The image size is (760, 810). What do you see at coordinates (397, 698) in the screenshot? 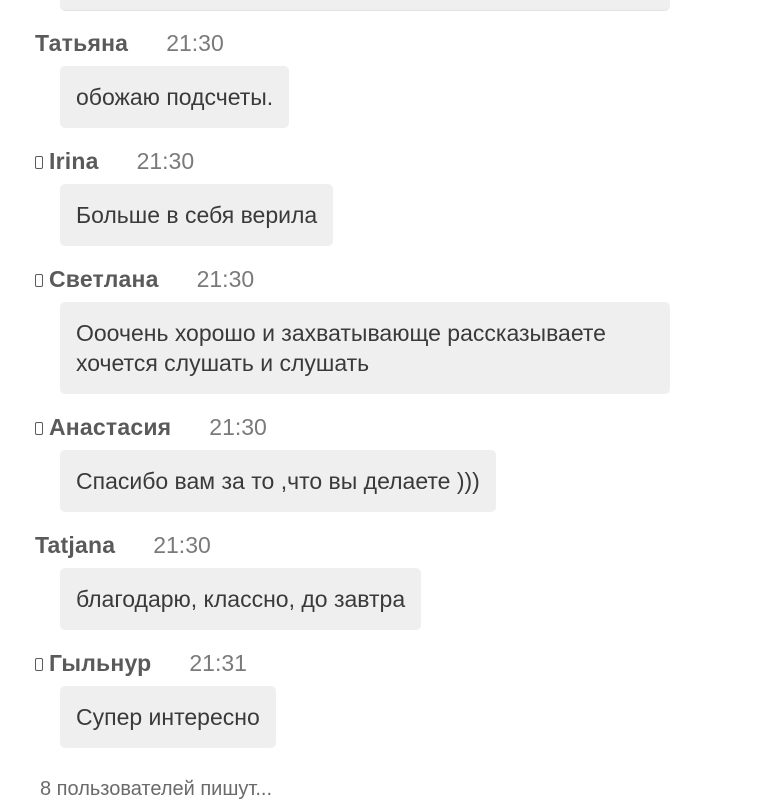
I see `chat-message: Гыльнур 21:31 Супер интересно` at bounding box center [397, 698].